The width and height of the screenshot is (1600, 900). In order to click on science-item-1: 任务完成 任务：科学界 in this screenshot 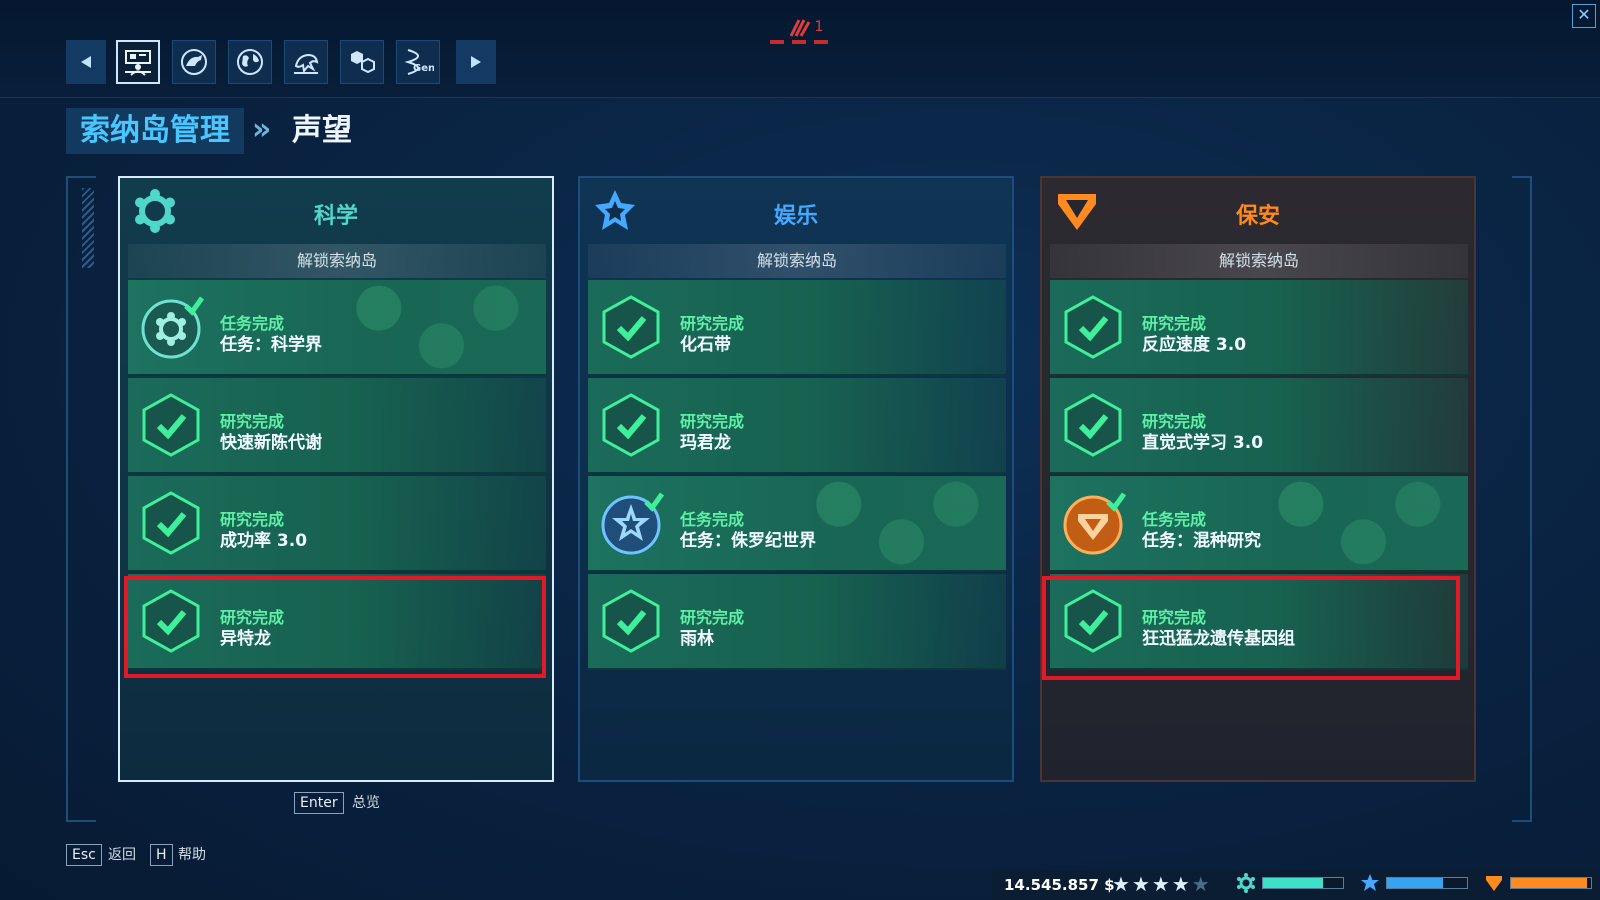, I will do `click(337, 328)`.